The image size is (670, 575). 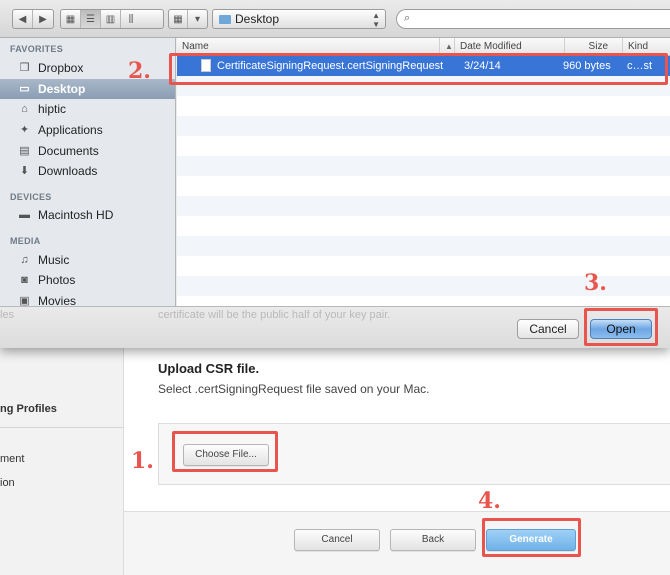 What do you see at coordinates (62, 427) in the screenshot?
I see `nav-divider` at bounding box center [62, 427].